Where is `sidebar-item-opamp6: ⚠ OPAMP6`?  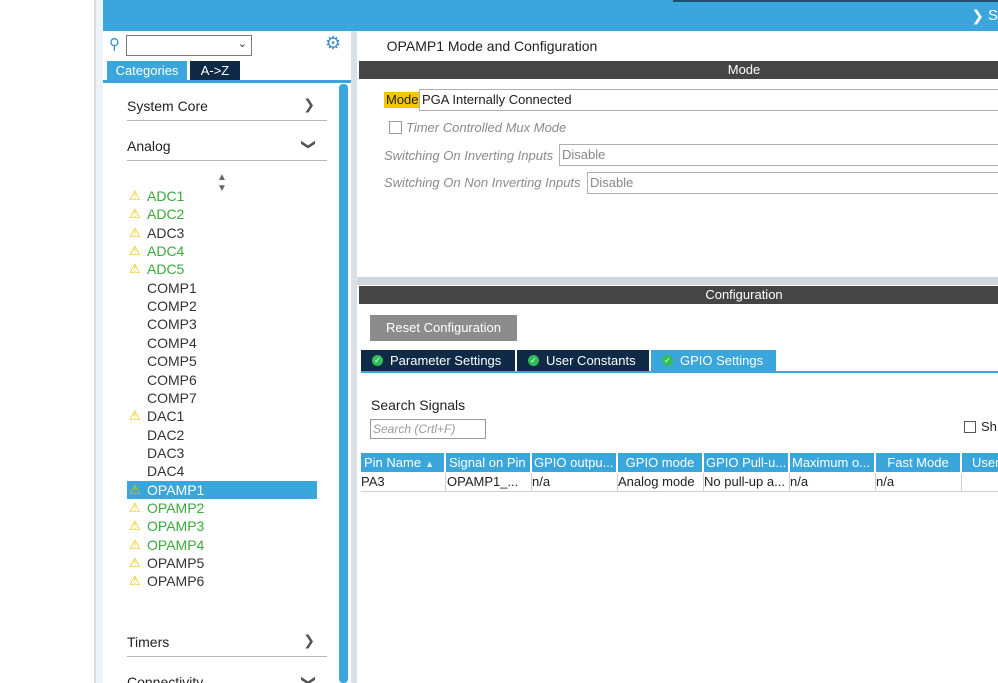 sidebar-item-opamp6: ⚠ OPAMP6 is located at coordinates (222, 581).